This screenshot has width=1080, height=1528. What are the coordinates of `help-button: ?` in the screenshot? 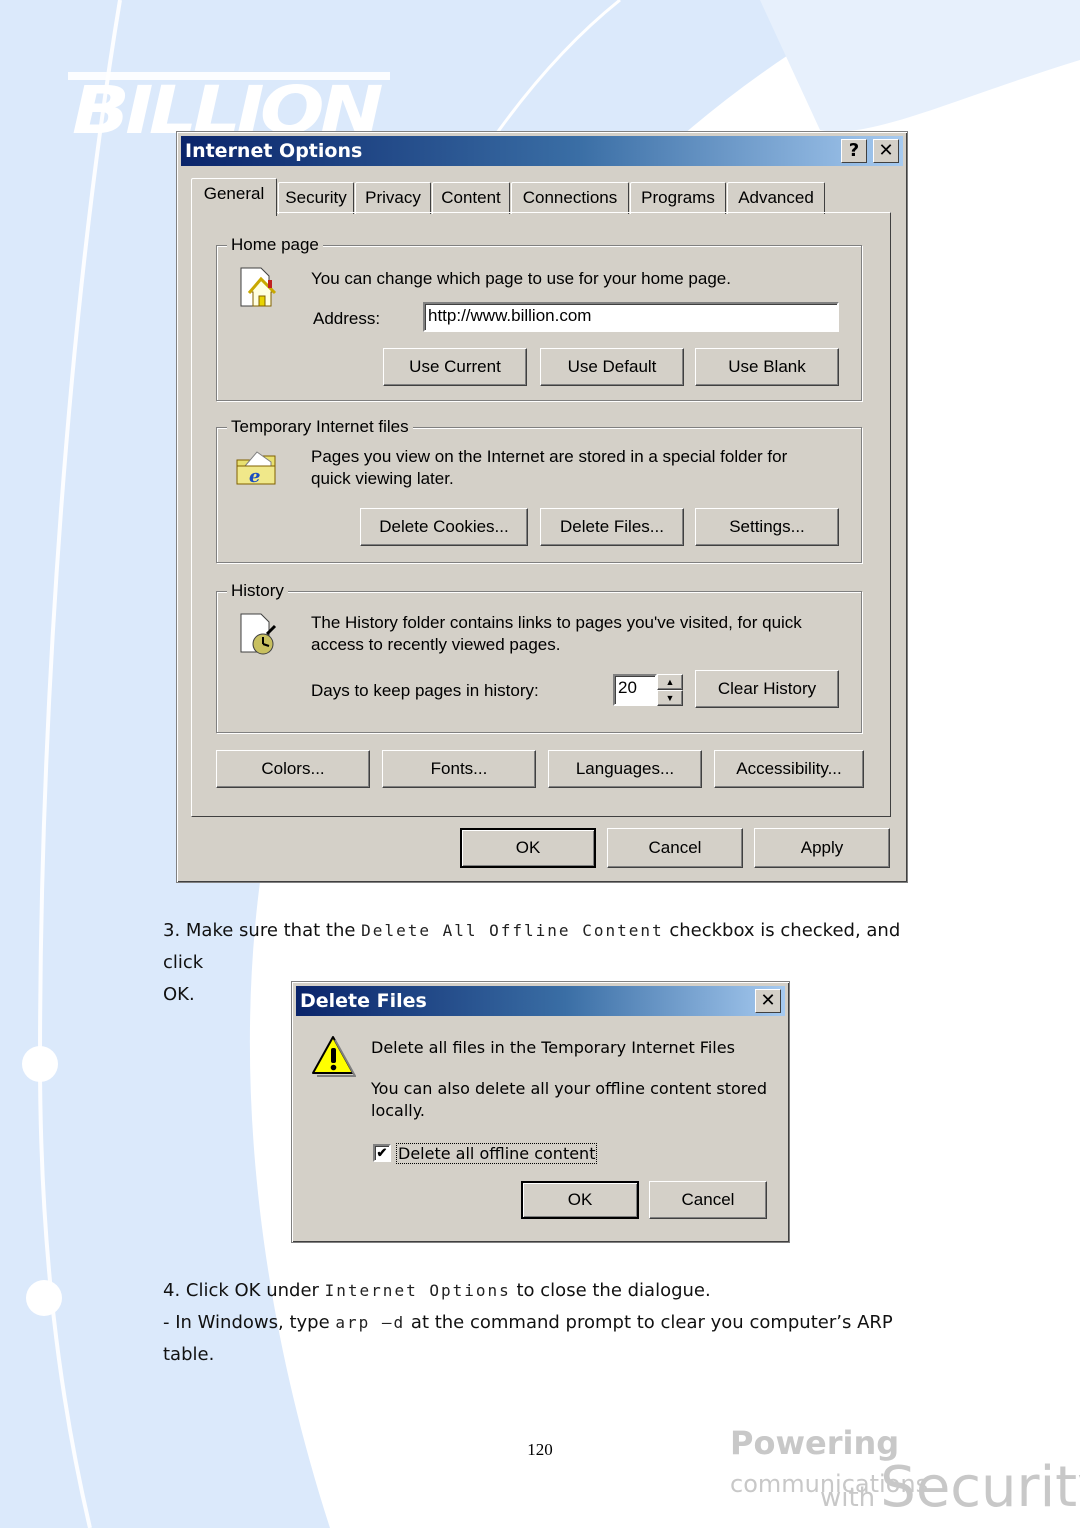 It's located at (854, 151).